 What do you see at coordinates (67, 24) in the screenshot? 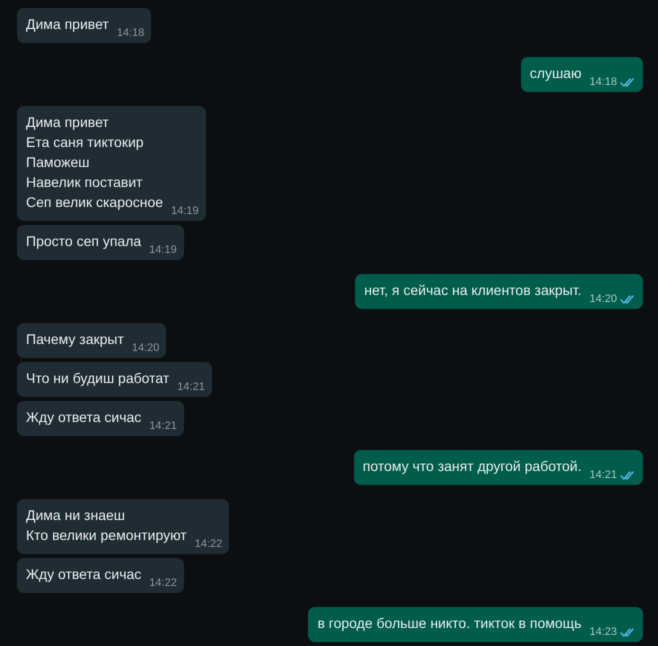
I see `message-text: Дима привет` at bounding box center [67, 24].